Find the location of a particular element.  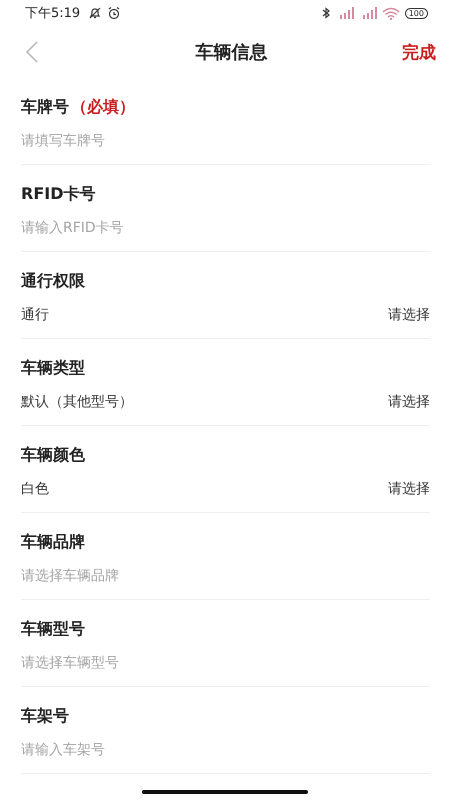

field-value: 通行 is located at coordinates (35, 315).